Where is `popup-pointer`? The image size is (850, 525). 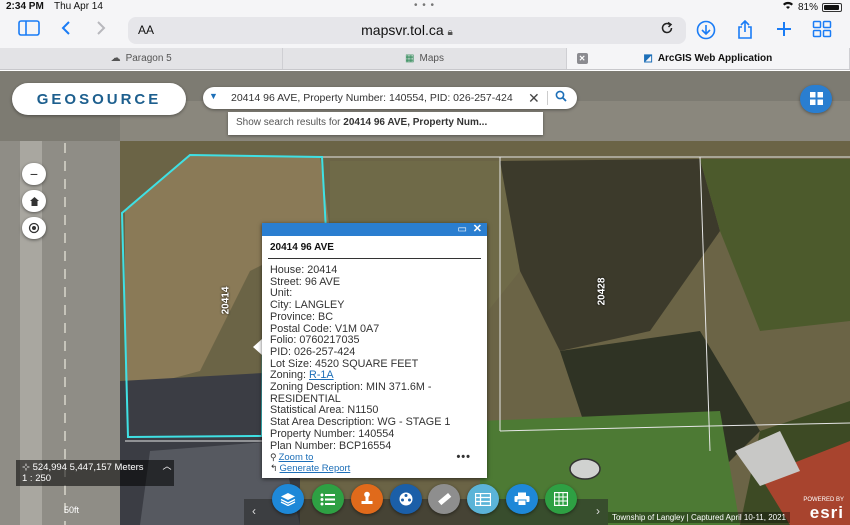
popup-pointer is located at coordinates (257, 347).